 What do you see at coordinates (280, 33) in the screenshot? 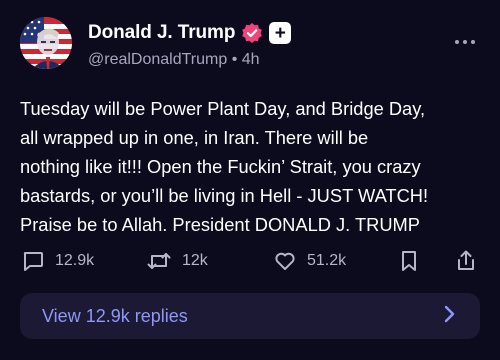
I see `plus-badge-icon: +` at bounding box center [280, 33].